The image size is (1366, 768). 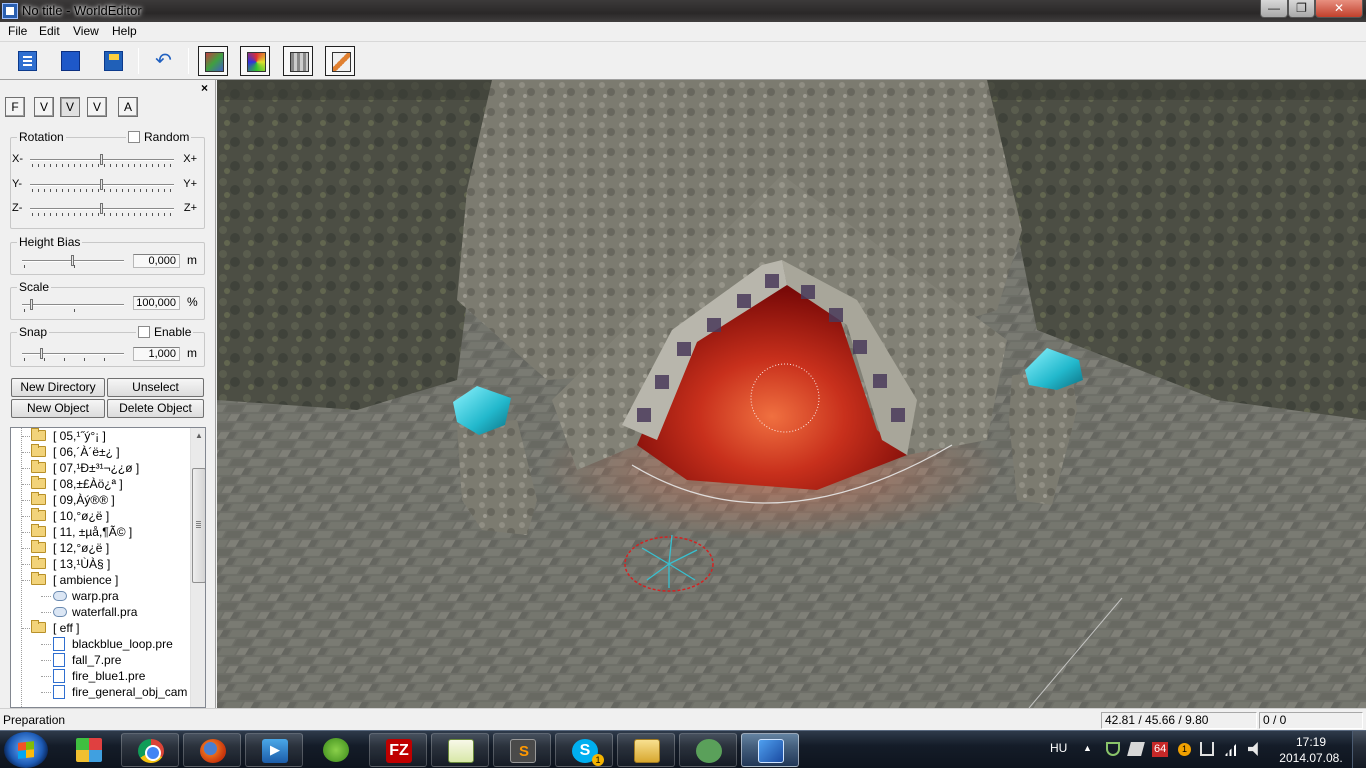 What do you see at coordinates (155, 387) in the screenshot?
I see `unselect-button: Unselect` at bounding box center [155, 387].